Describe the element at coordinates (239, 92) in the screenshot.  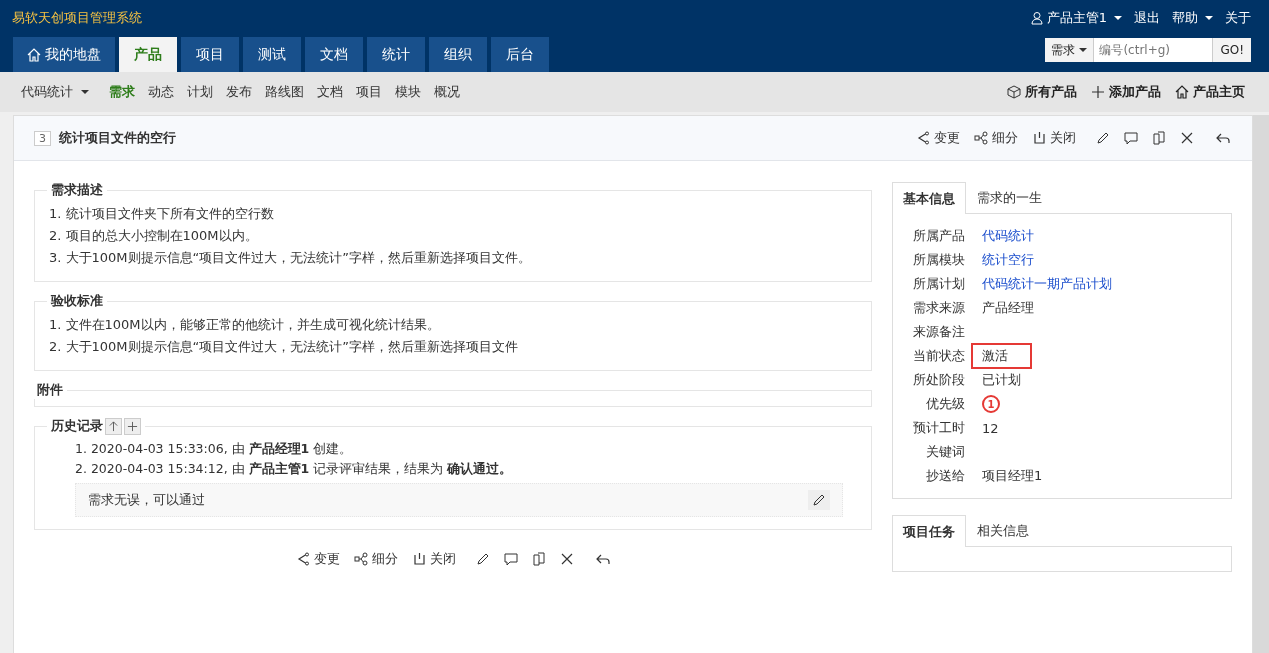
I see `subnav-item: 发布` at that location.